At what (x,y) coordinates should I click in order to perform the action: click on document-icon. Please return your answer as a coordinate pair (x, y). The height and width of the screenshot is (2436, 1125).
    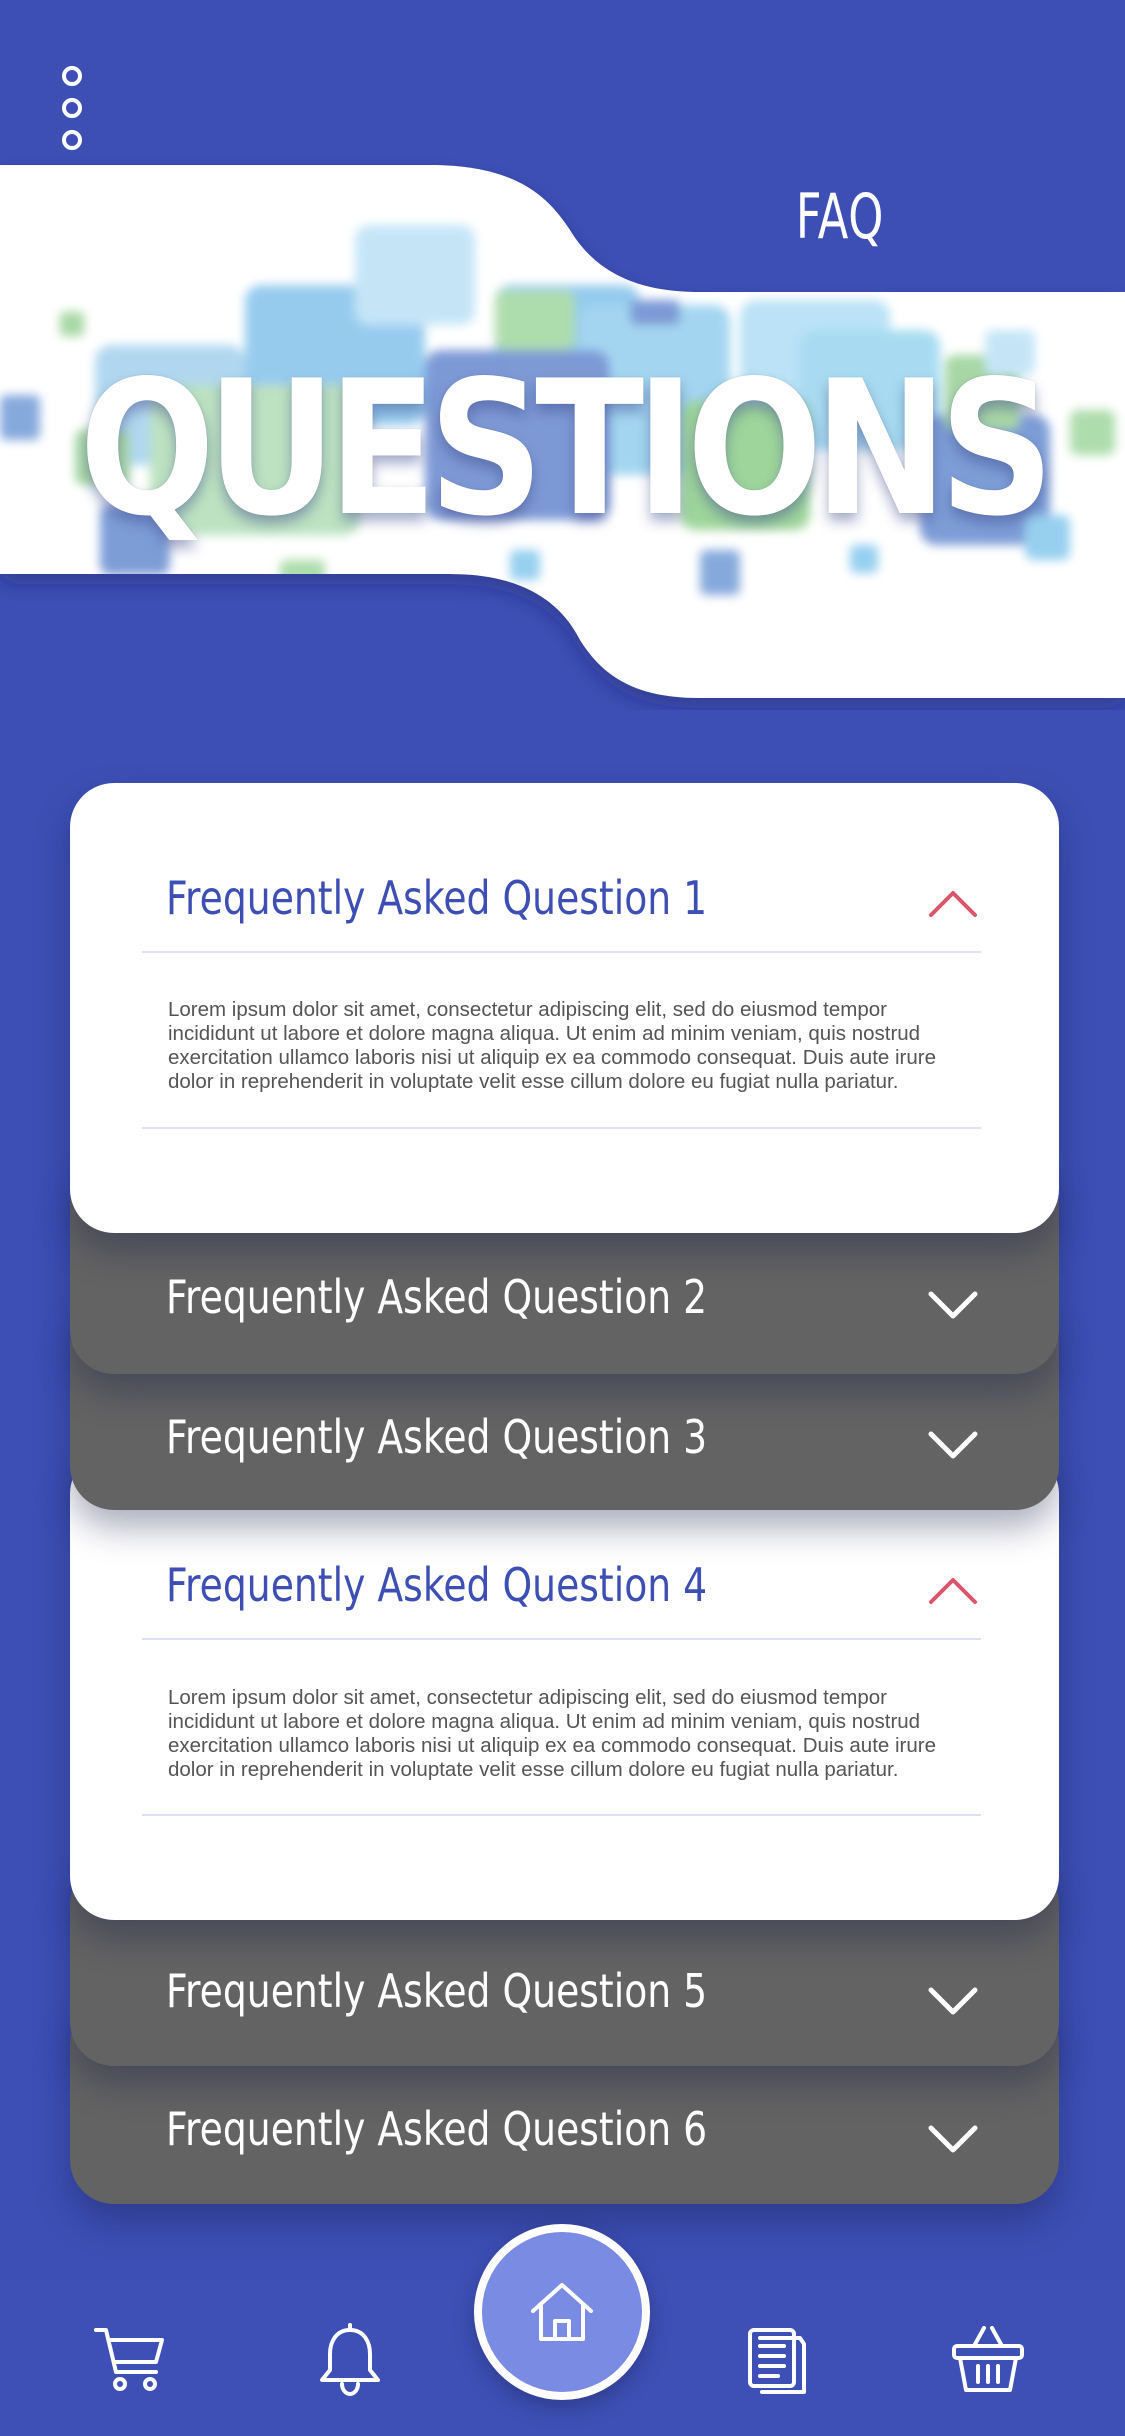
    Looking at the image, I should click on (778, 2360).